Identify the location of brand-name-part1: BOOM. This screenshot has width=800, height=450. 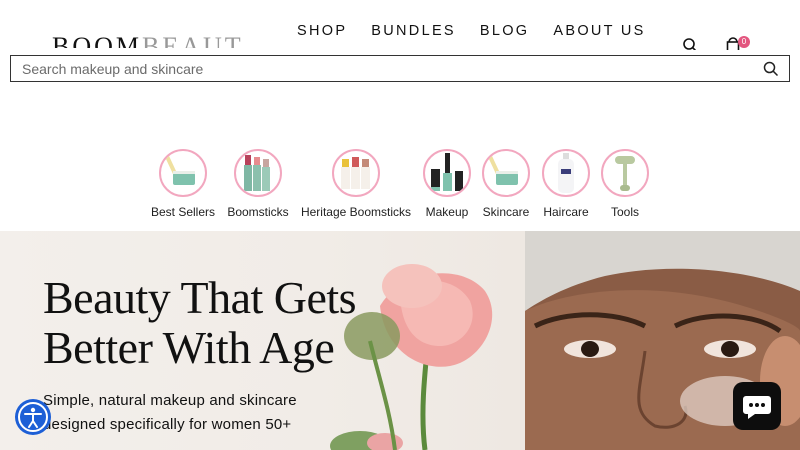
(97, 41).